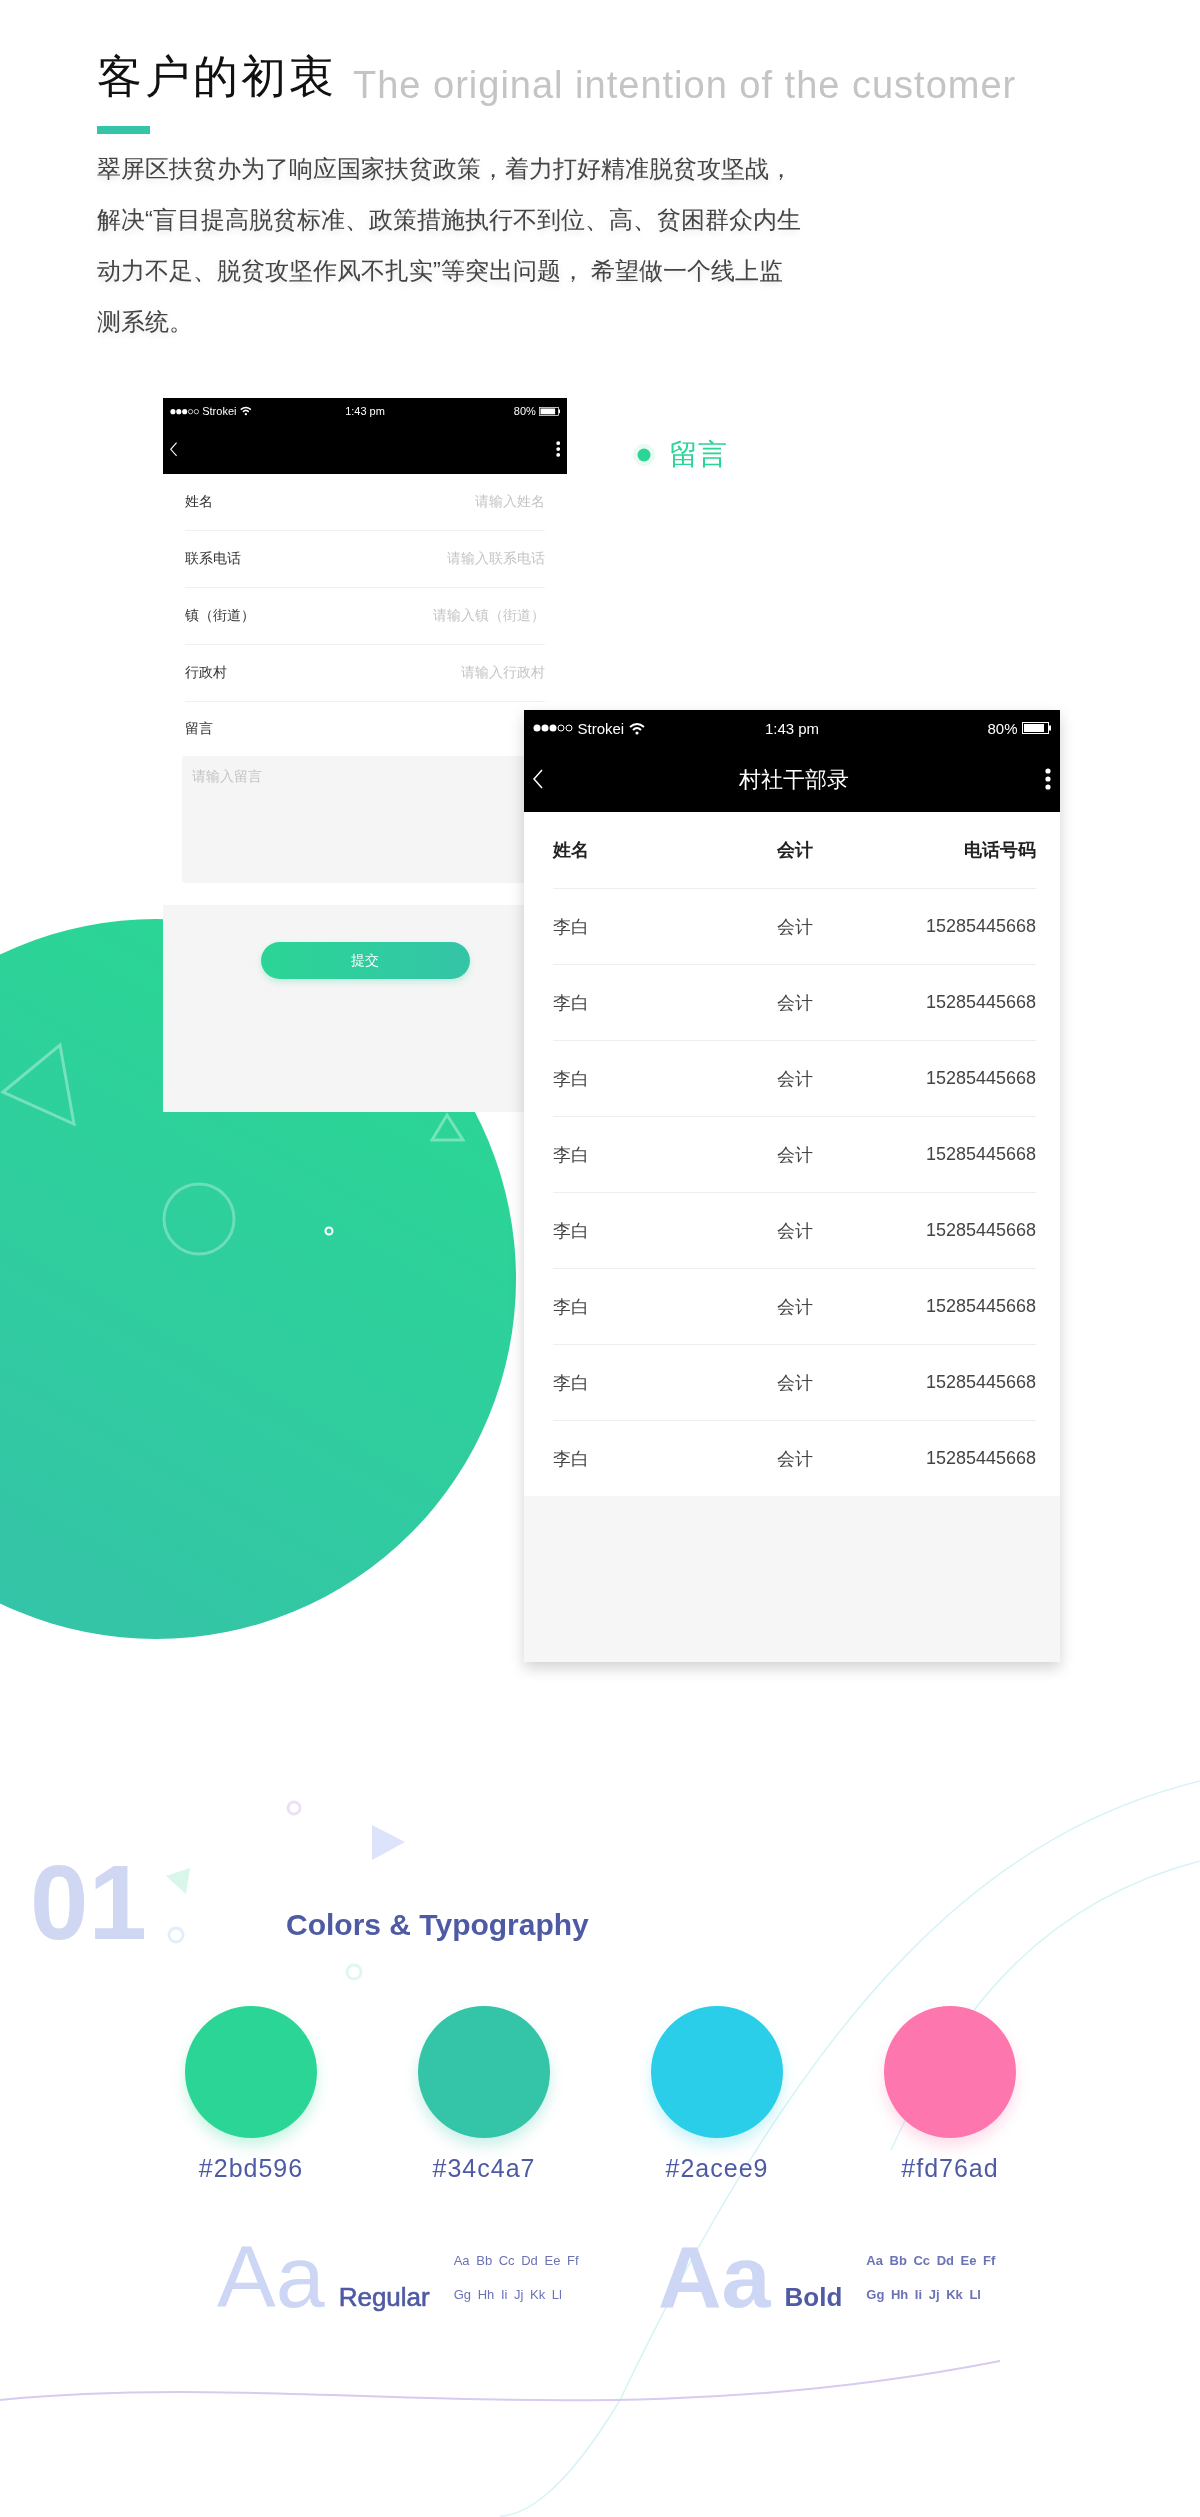 This screenshot has height=2517, width=1200. I want to click on input-field: 请输入姓名, so click(510, 502).